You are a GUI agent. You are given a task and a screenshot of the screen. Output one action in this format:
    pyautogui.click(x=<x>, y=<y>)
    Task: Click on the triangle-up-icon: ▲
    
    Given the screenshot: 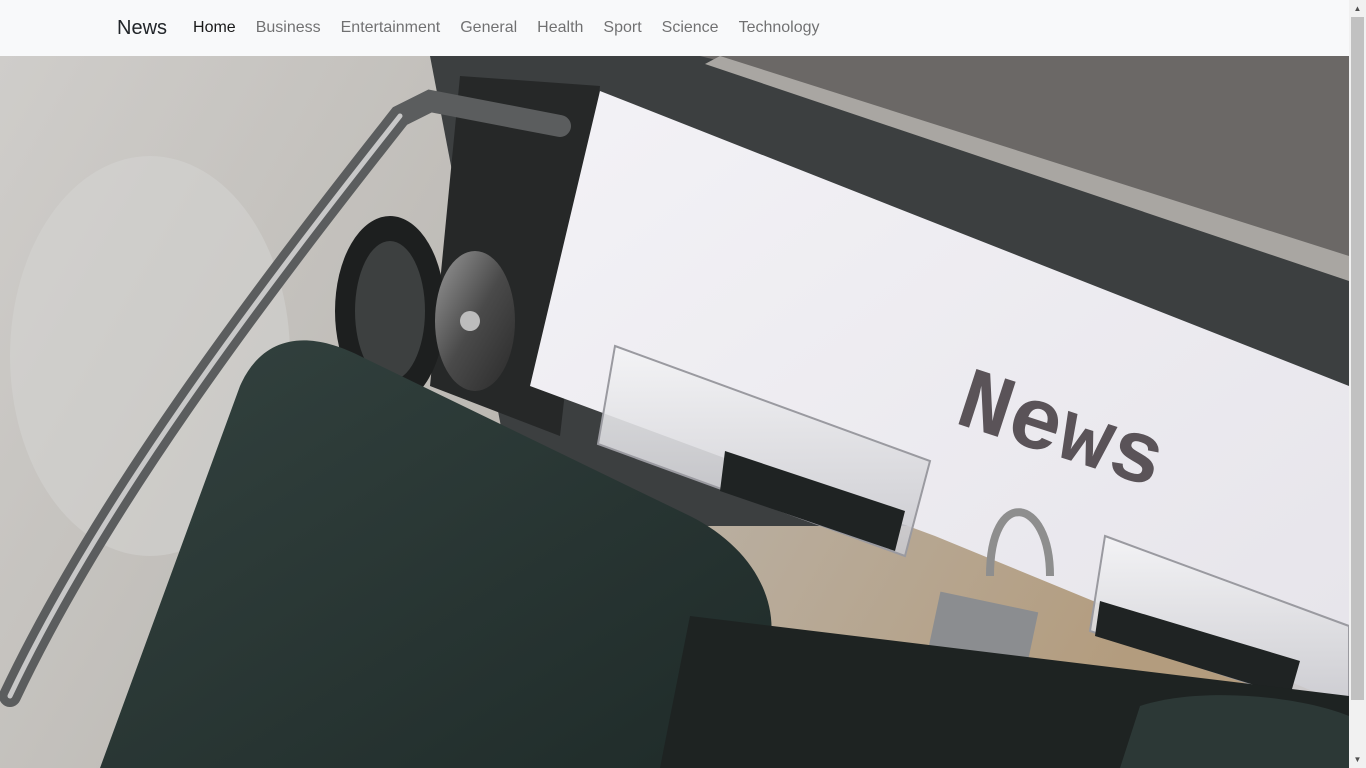 What is the action you would take?
    pyautogui.click(x=1357, y=8)
    